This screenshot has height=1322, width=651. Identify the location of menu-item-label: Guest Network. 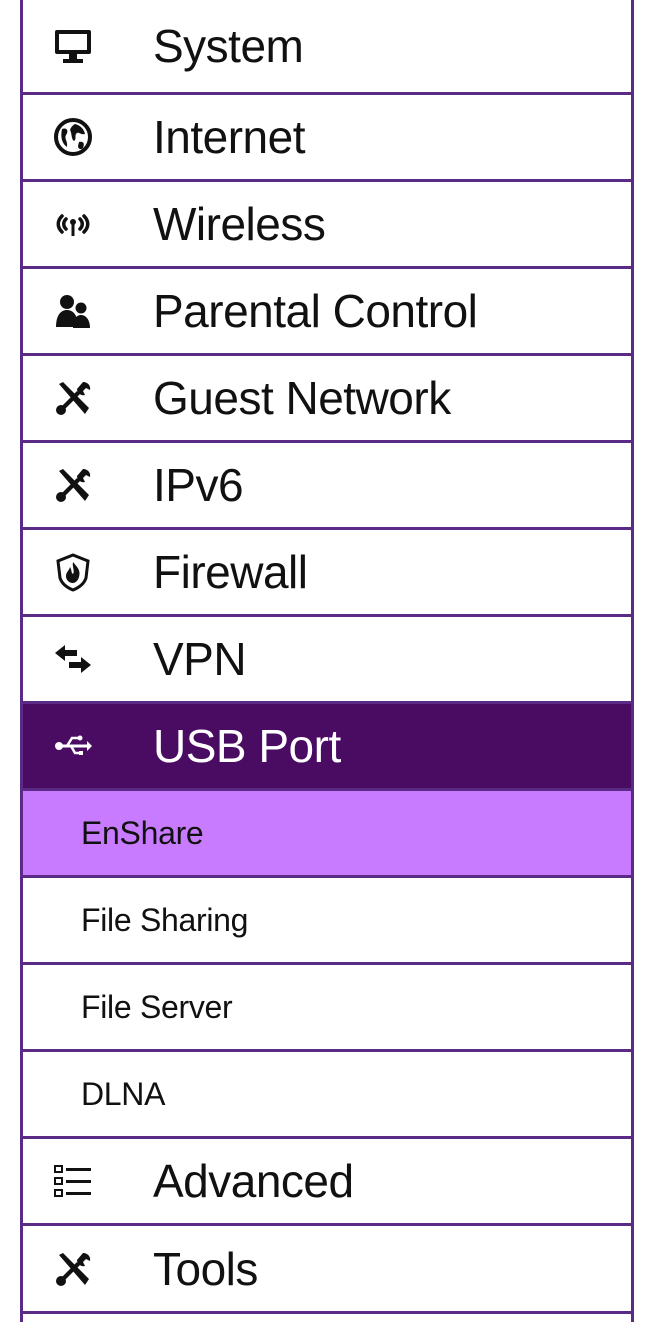
(302, 398).